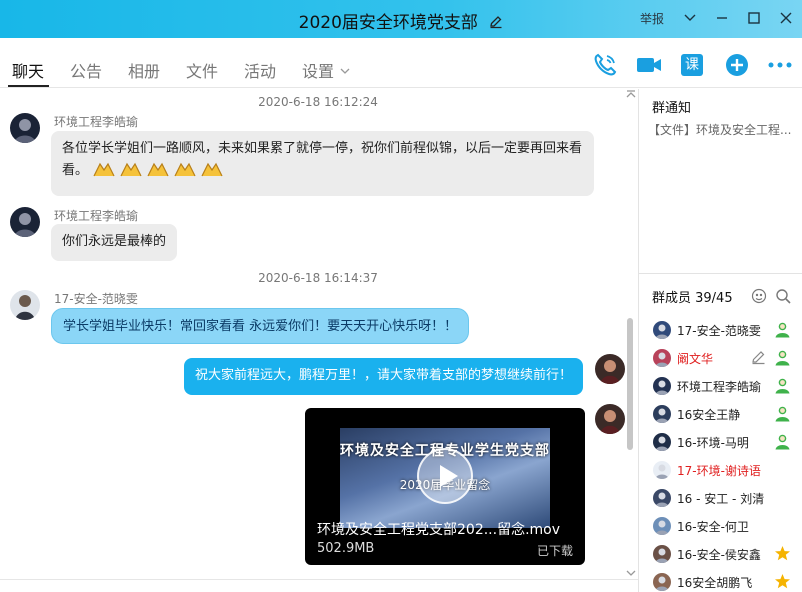  I want to click on active-tab-indicator, so click(28, 86).